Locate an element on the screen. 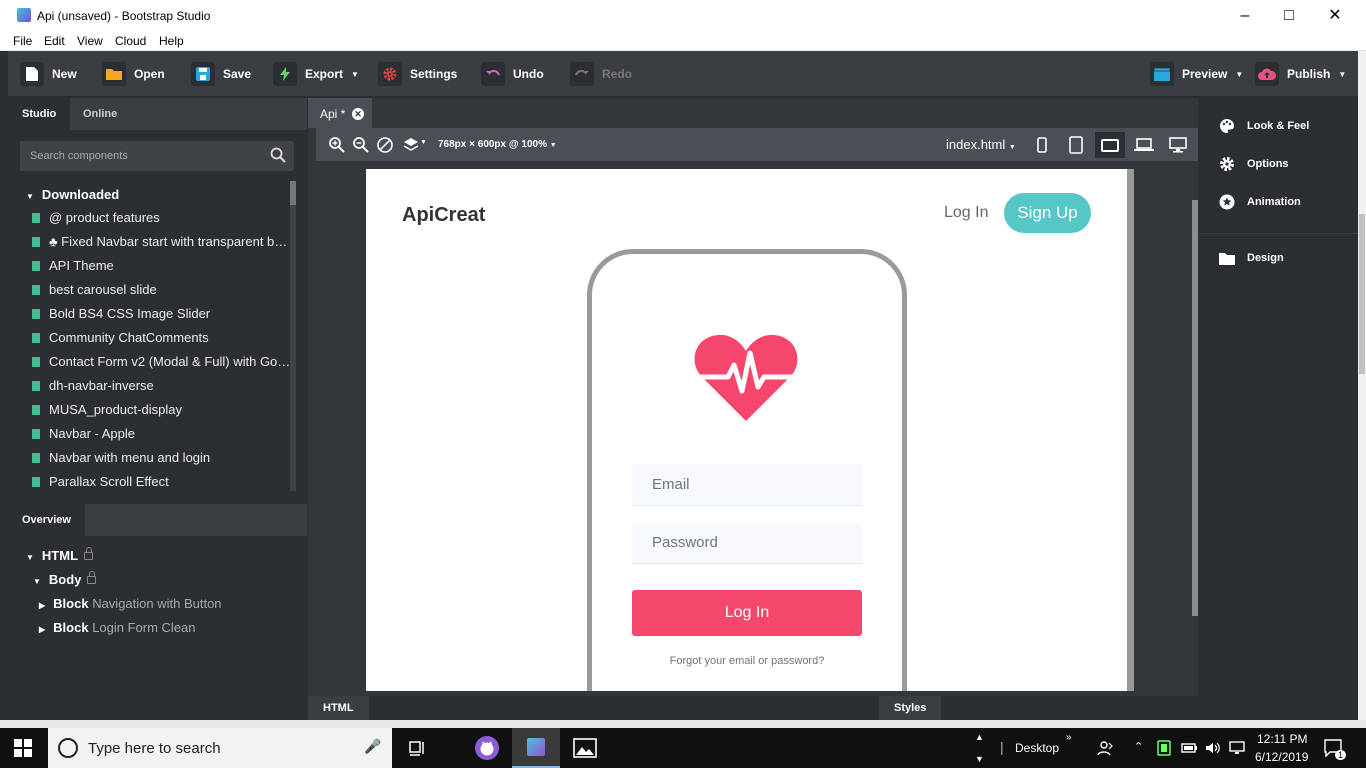 This screenshot has height=768, width=1366. list-item: Navbar with menu and login is located at coordinates (150, 458).